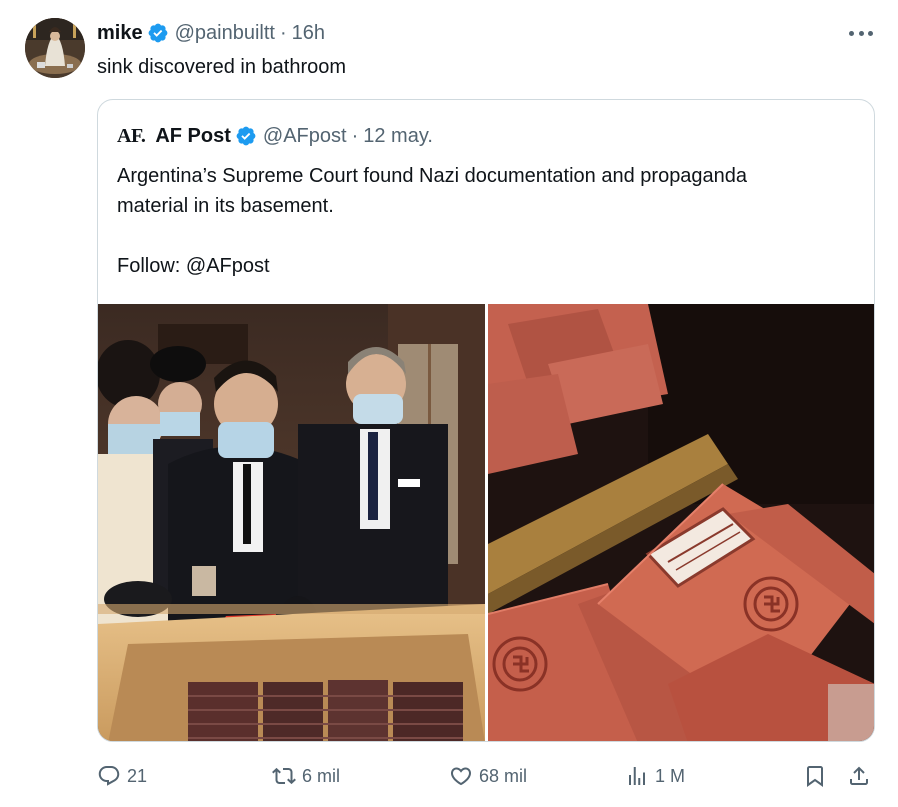  What do you see at coordinates (225, 206) in the screenshot?
I see `quoted-text-line: material in its basement.` at bounding box center [225, 206].